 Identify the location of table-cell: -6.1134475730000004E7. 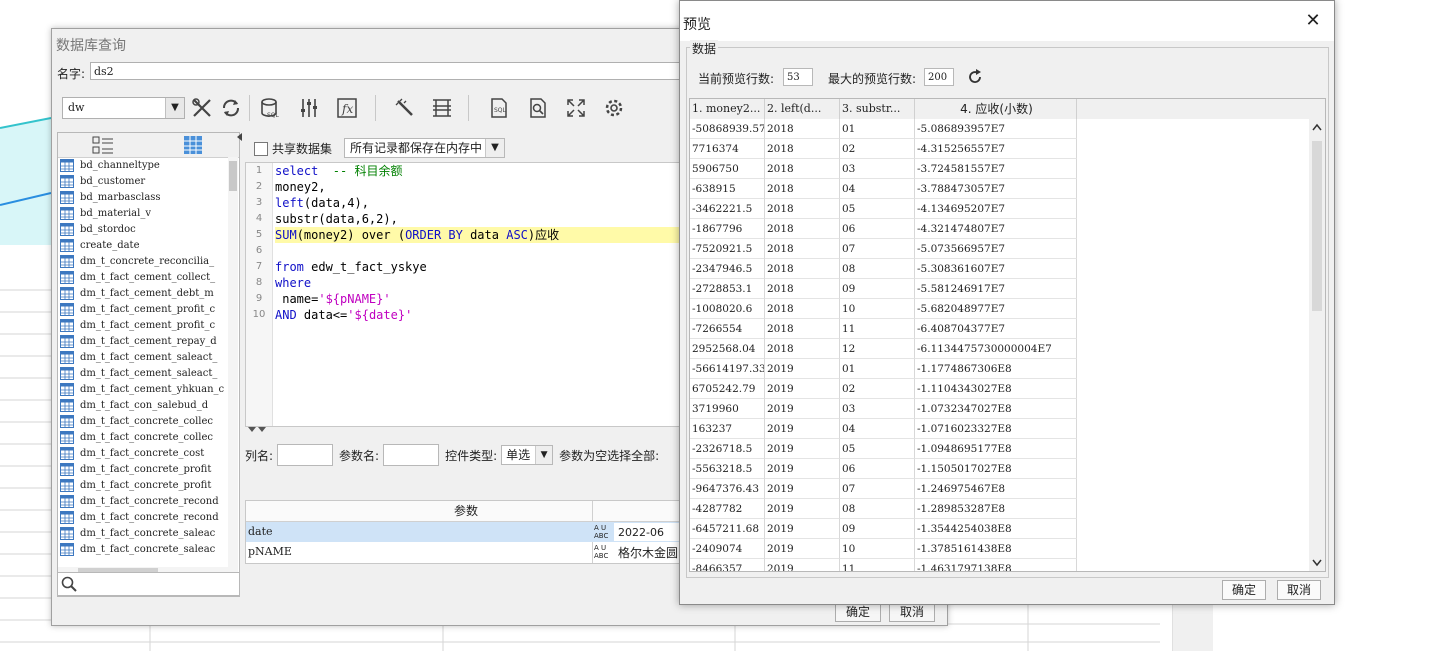
(996, 349).